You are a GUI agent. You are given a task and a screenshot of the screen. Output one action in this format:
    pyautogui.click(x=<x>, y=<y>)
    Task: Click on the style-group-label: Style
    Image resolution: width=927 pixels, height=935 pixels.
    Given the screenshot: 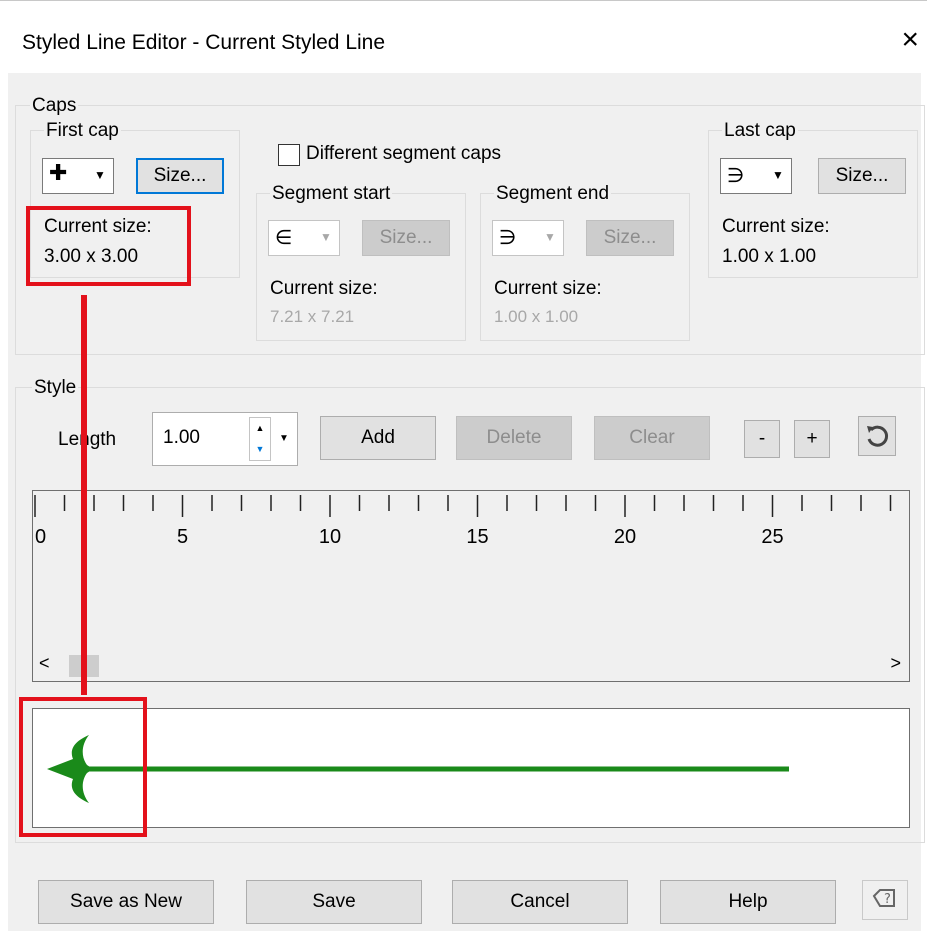 What is the action you would take?
    pyautogui.click(x=55, y=388)
    